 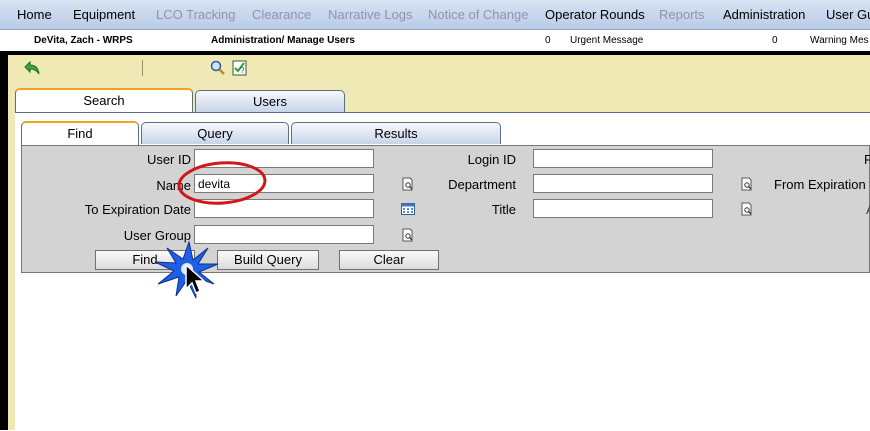 What do you see at coordinates (83, 40) in the screenshot?
I see `current-user: DeVita, Zach - WRPS` at bounding box center [83, 40].